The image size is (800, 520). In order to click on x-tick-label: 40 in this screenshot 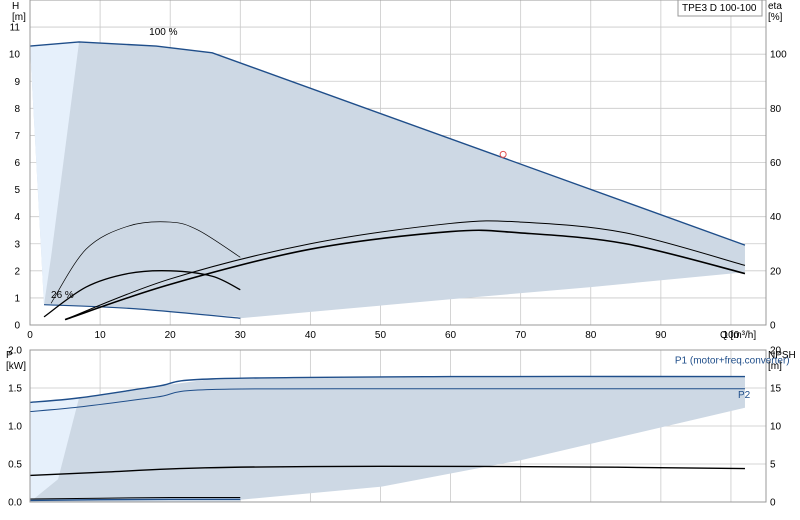, I will do `click(311, 335)`.